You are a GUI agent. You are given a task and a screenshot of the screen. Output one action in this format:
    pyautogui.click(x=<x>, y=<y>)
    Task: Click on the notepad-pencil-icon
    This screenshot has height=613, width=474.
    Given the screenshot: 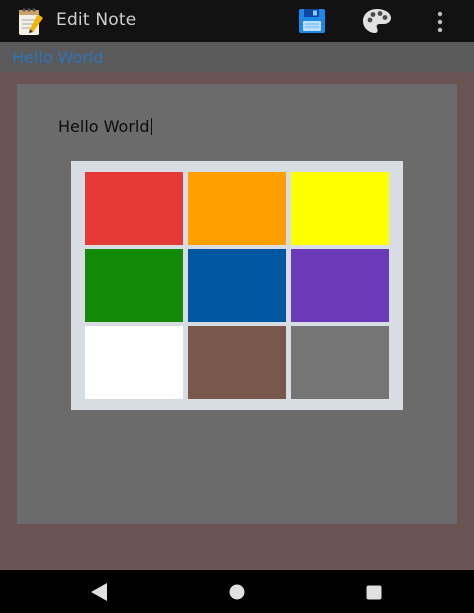 What is the action you would take?
    pyautogui.click(x=31, y=21)
    